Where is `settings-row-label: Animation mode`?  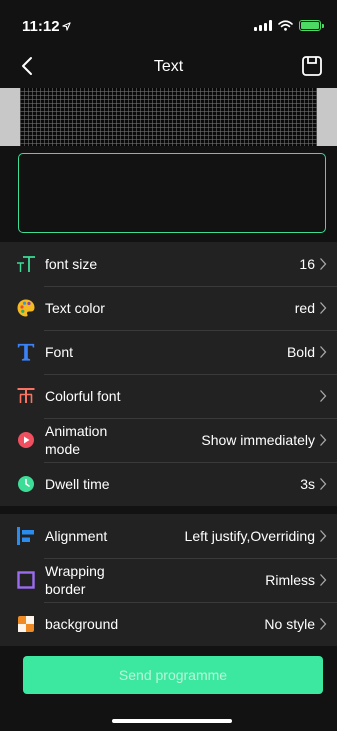 settings-row-label: Animation mode is located at coordinates (76, 440).